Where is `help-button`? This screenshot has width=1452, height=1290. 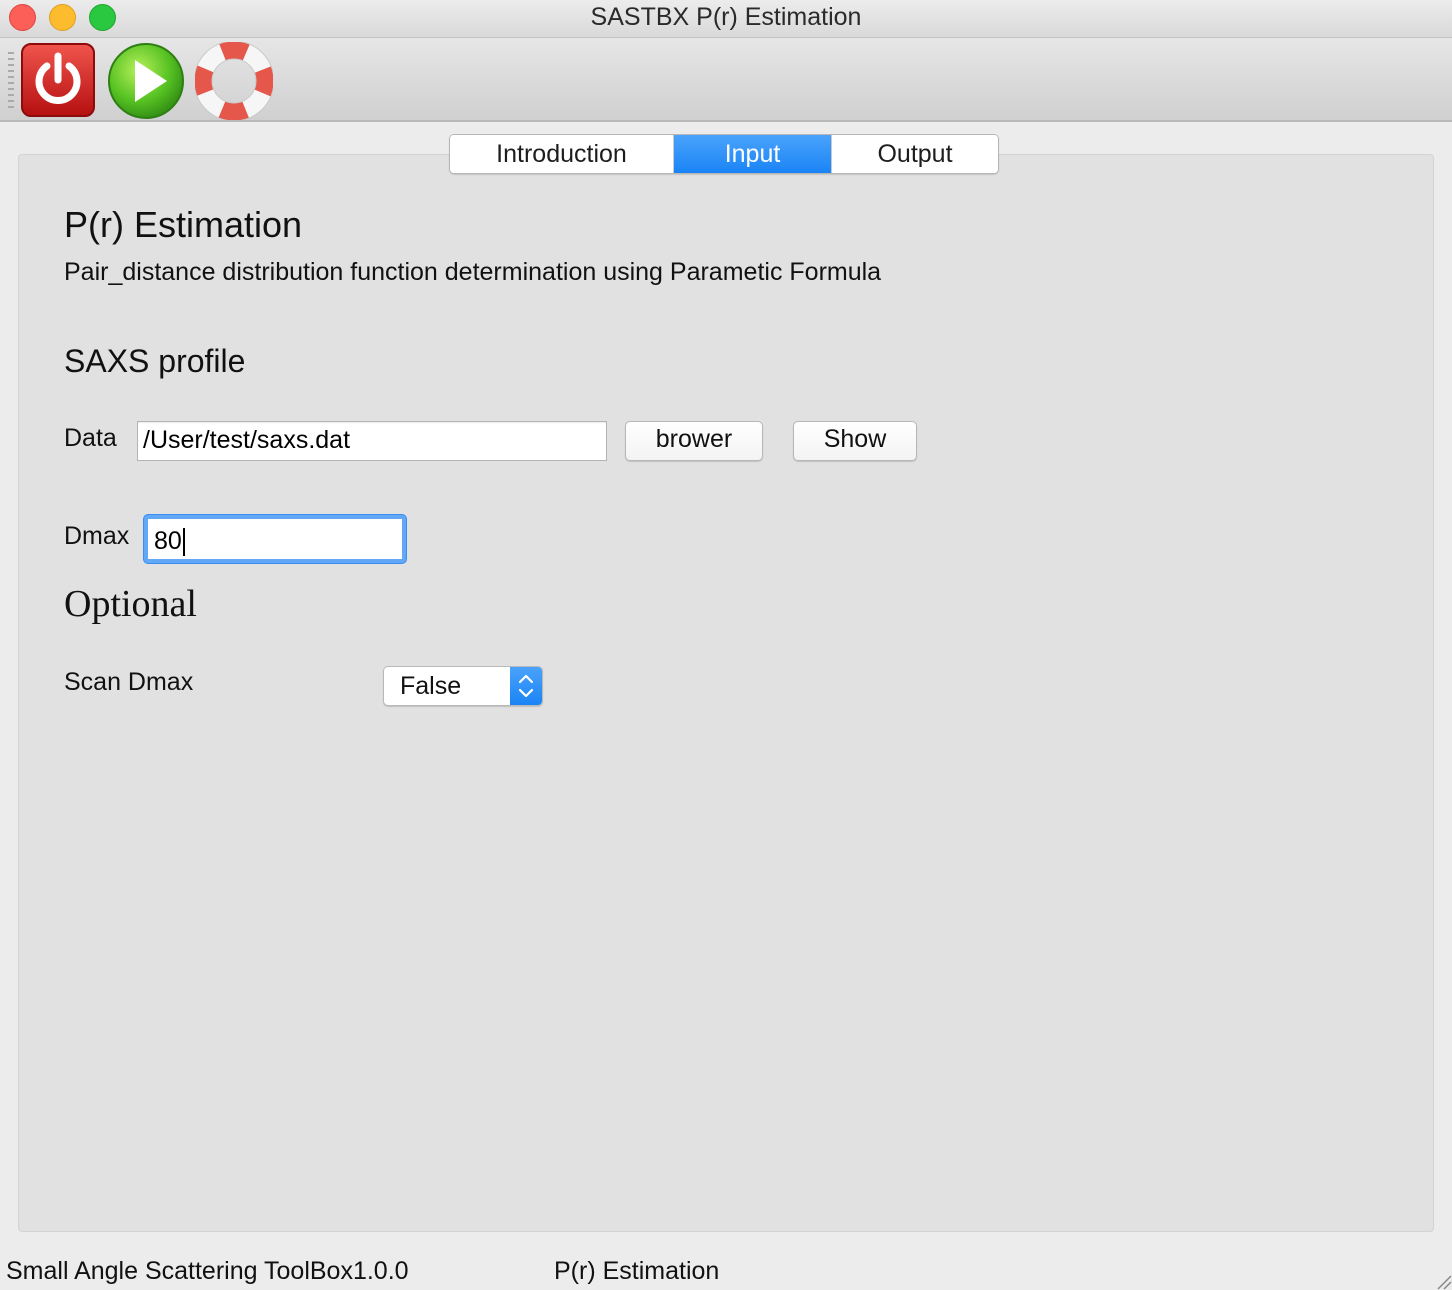 help-button is located at coordinates (234, 81).